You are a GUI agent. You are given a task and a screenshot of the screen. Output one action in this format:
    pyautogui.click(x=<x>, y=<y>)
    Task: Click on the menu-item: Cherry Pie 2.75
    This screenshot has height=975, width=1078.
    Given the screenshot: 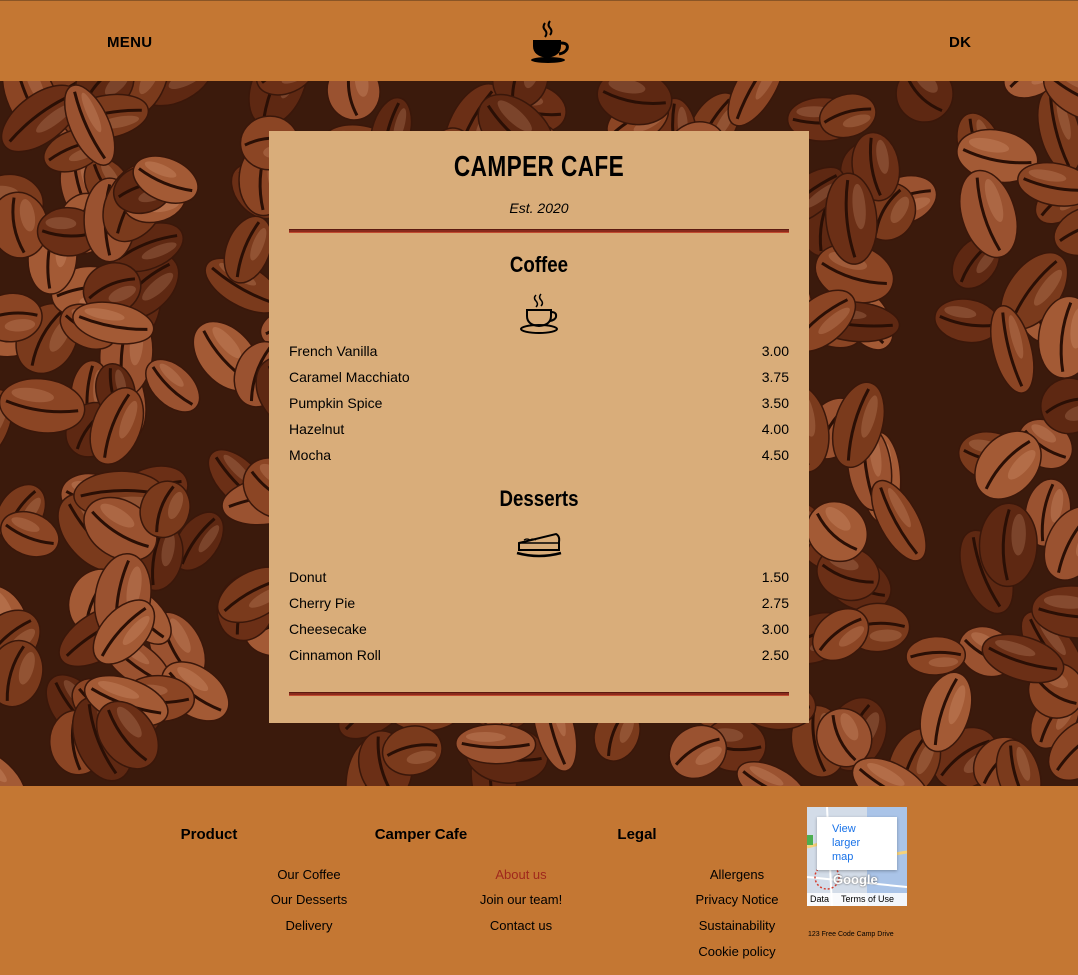 What is the action you would take?
    pyautogui.click(x=539, y=605)
    